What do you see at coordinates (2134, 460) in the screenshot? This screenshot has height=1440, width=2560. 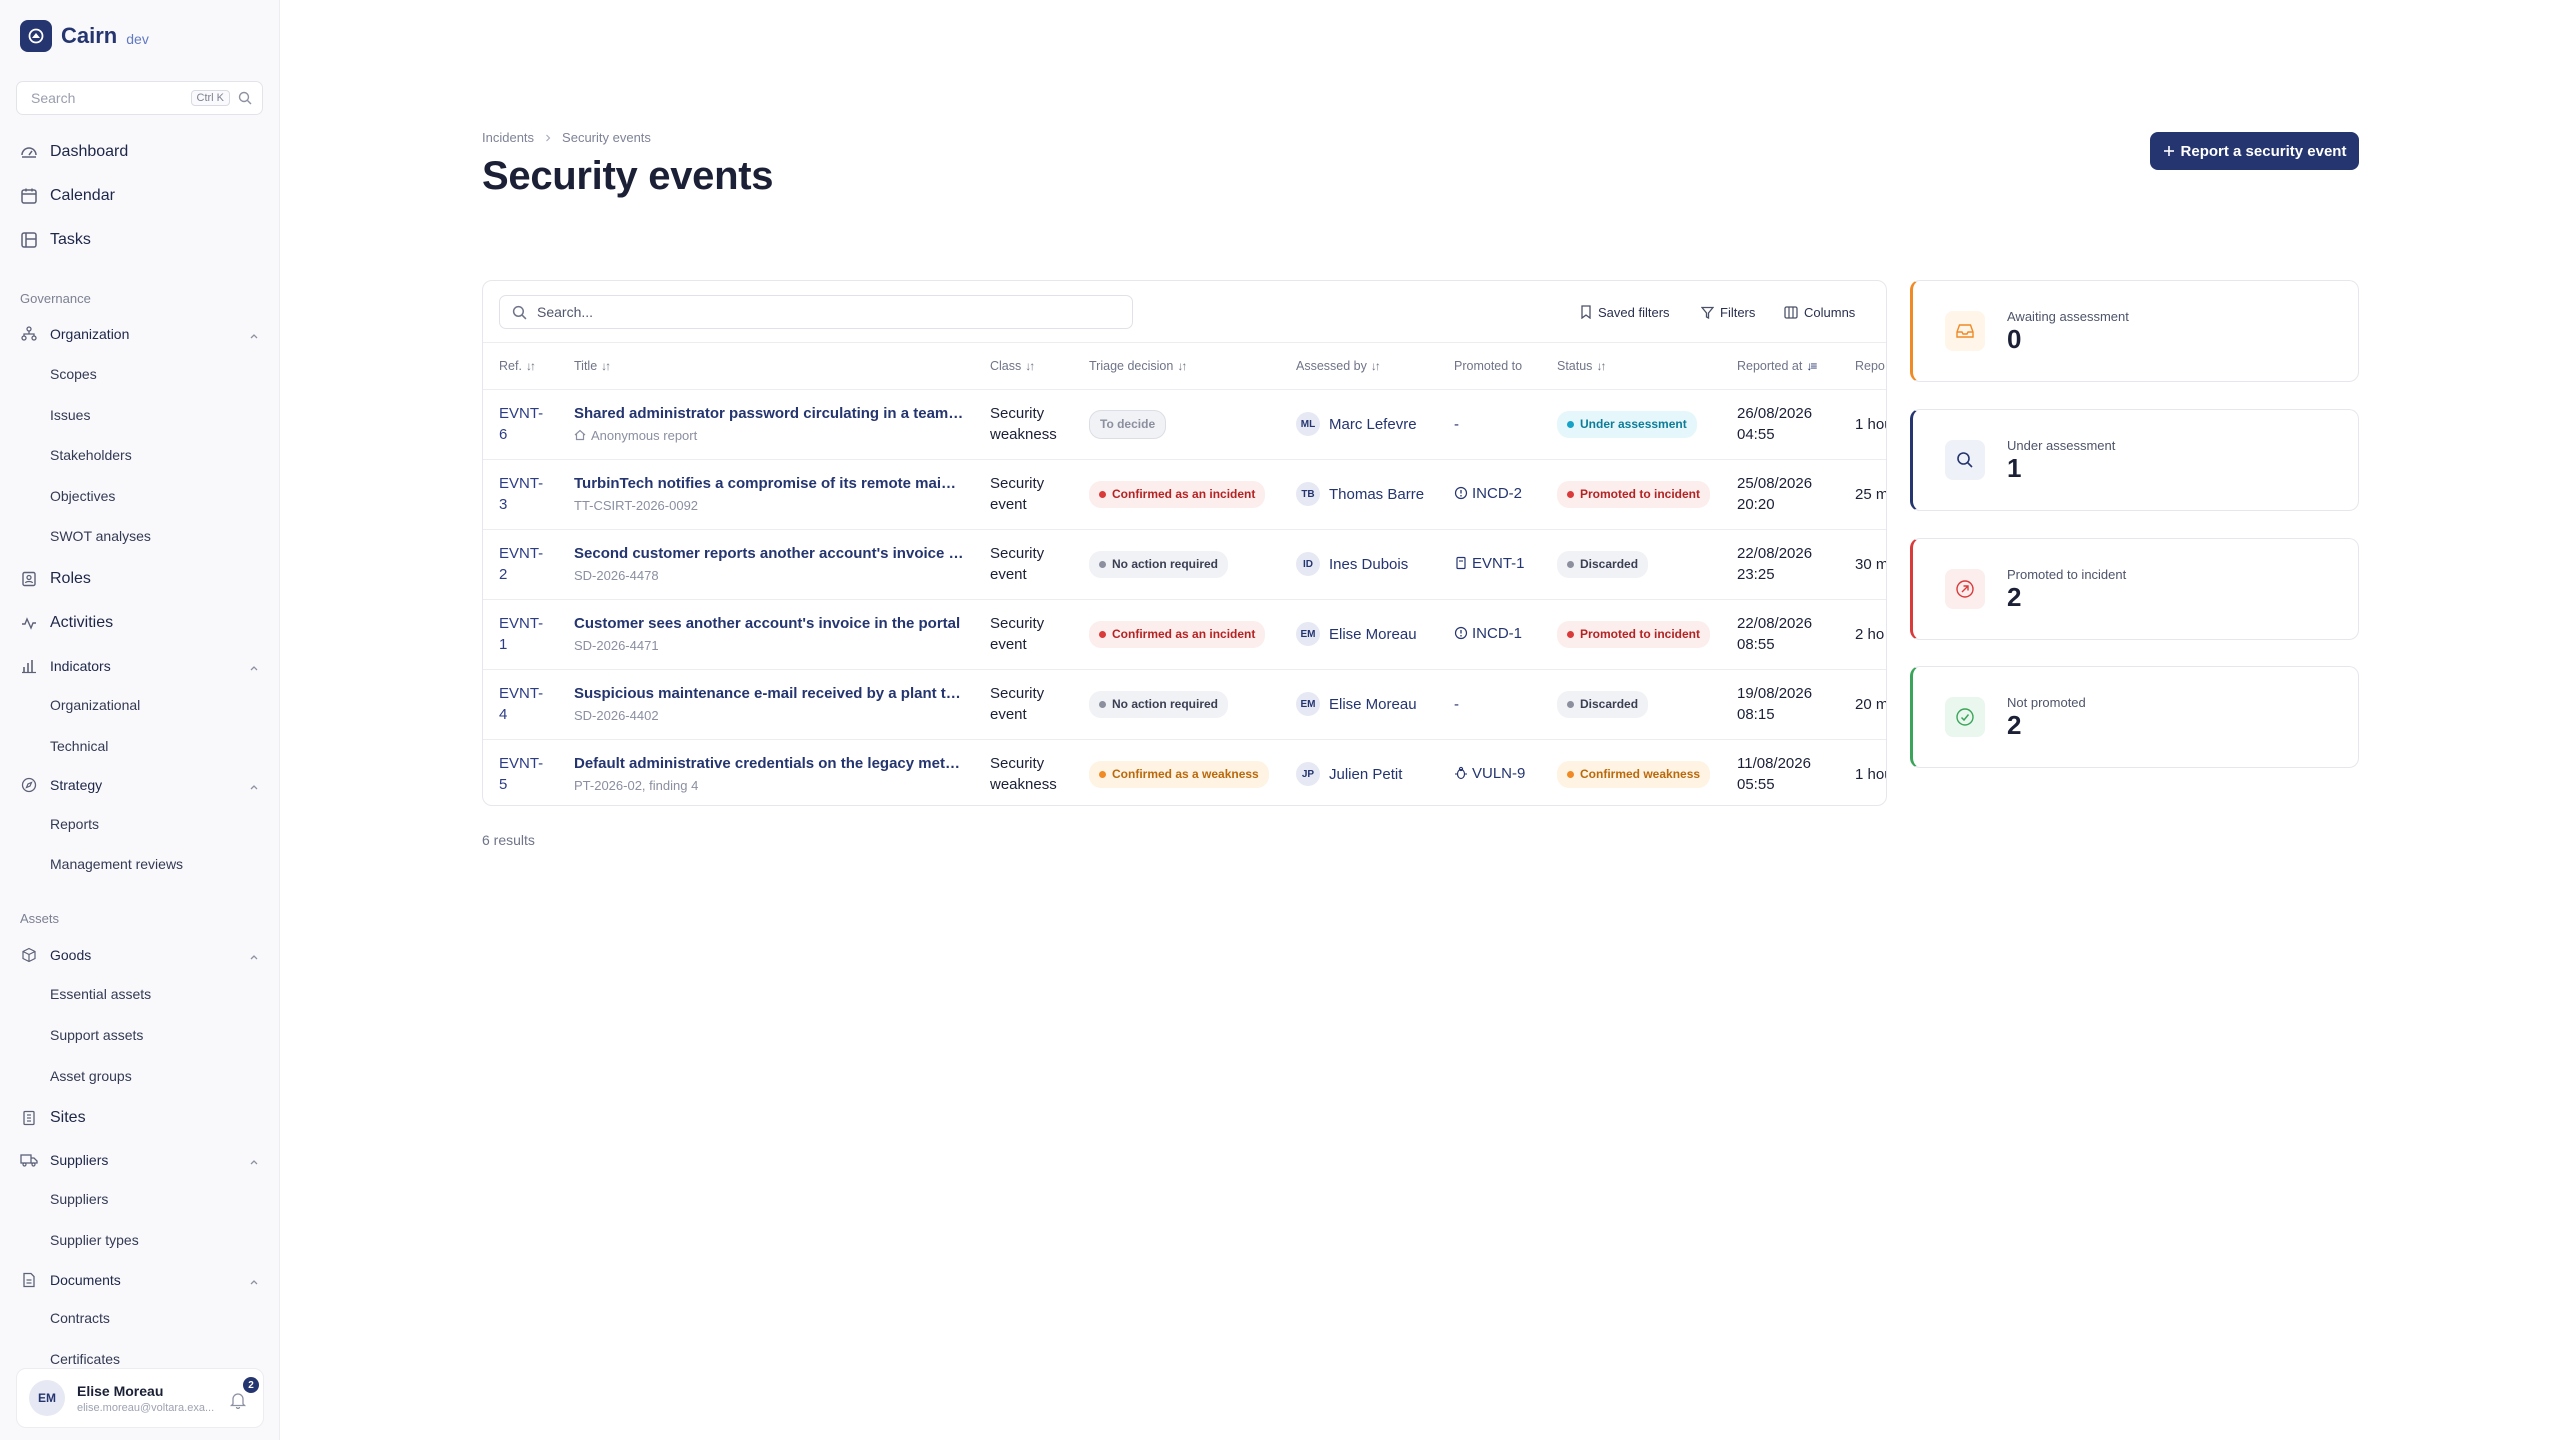 I see `stat-card-under-assessment: Under assessment 1` at bounding box center [2134, 460].